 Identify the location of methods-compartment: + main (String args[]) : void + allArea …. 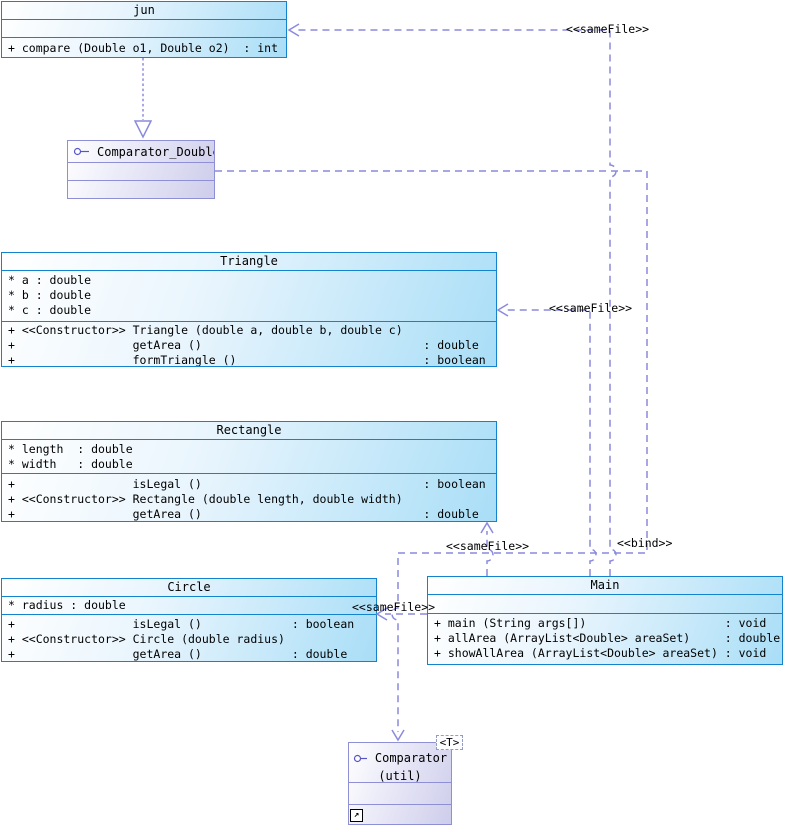
(605, 638).